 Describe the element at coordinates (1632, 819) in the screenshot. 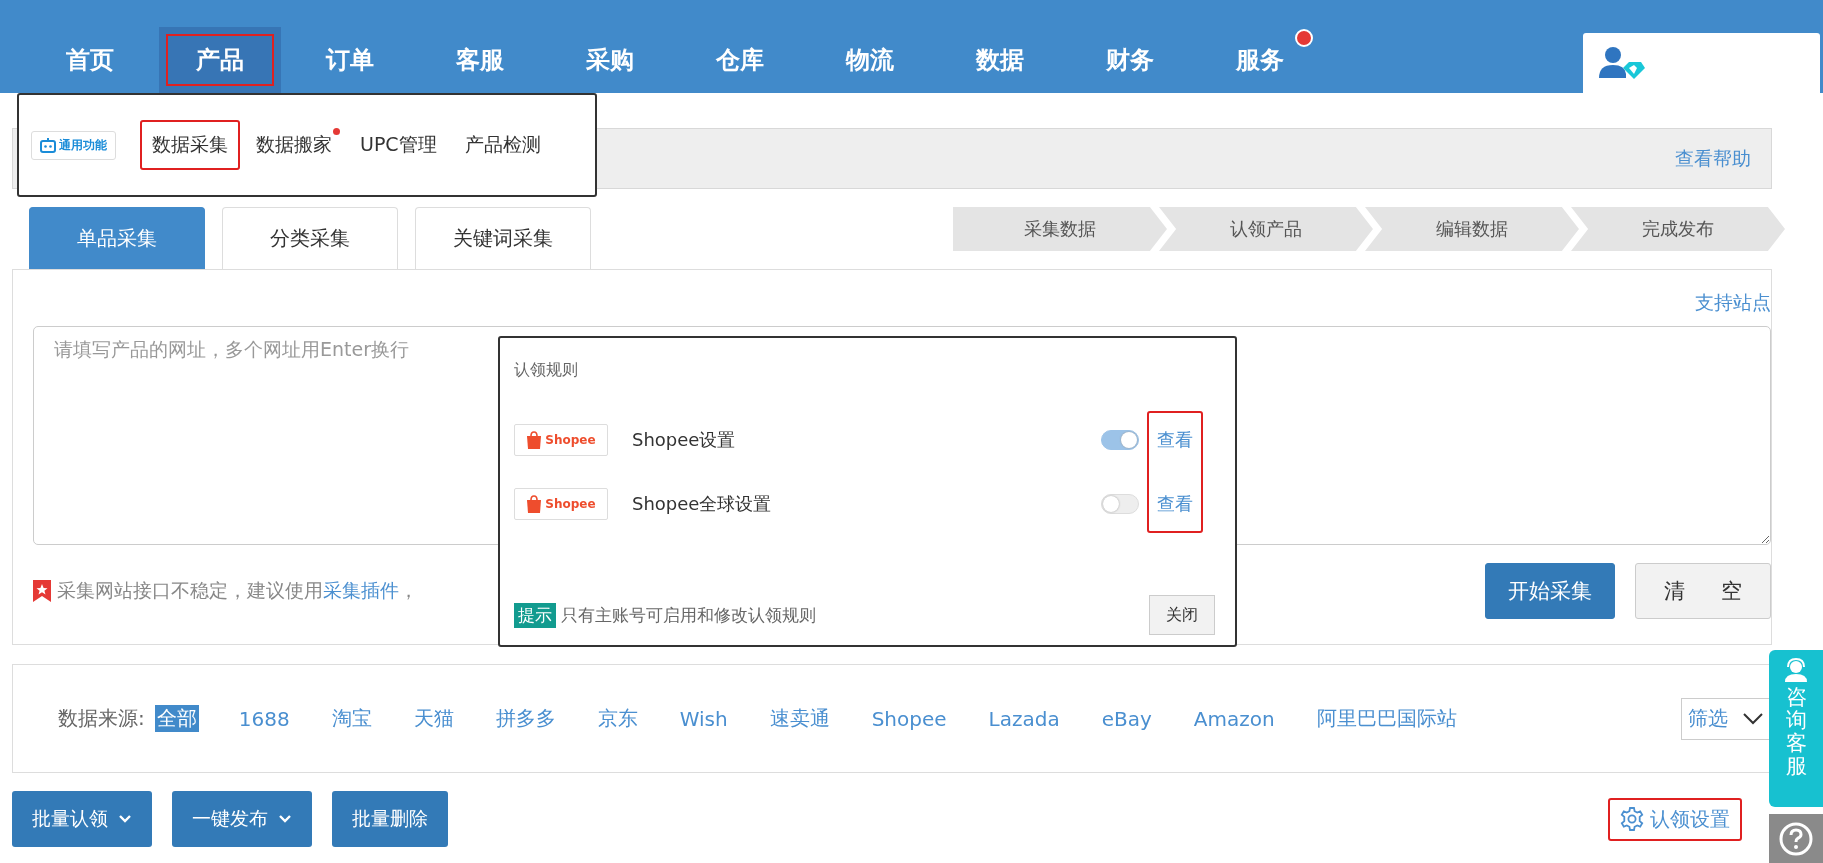

I see `settings-icon` at that location.